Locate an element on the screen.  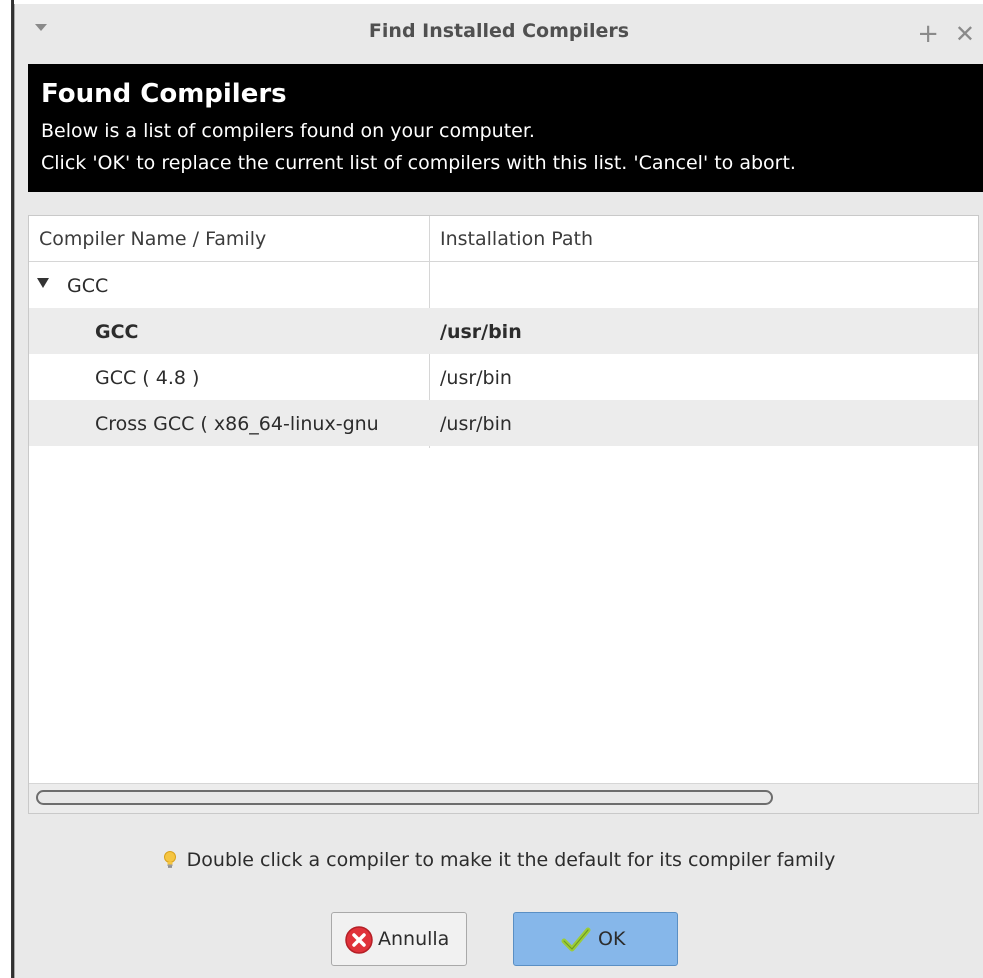
scrollbar-thumb is located at coordinates (404, 797).